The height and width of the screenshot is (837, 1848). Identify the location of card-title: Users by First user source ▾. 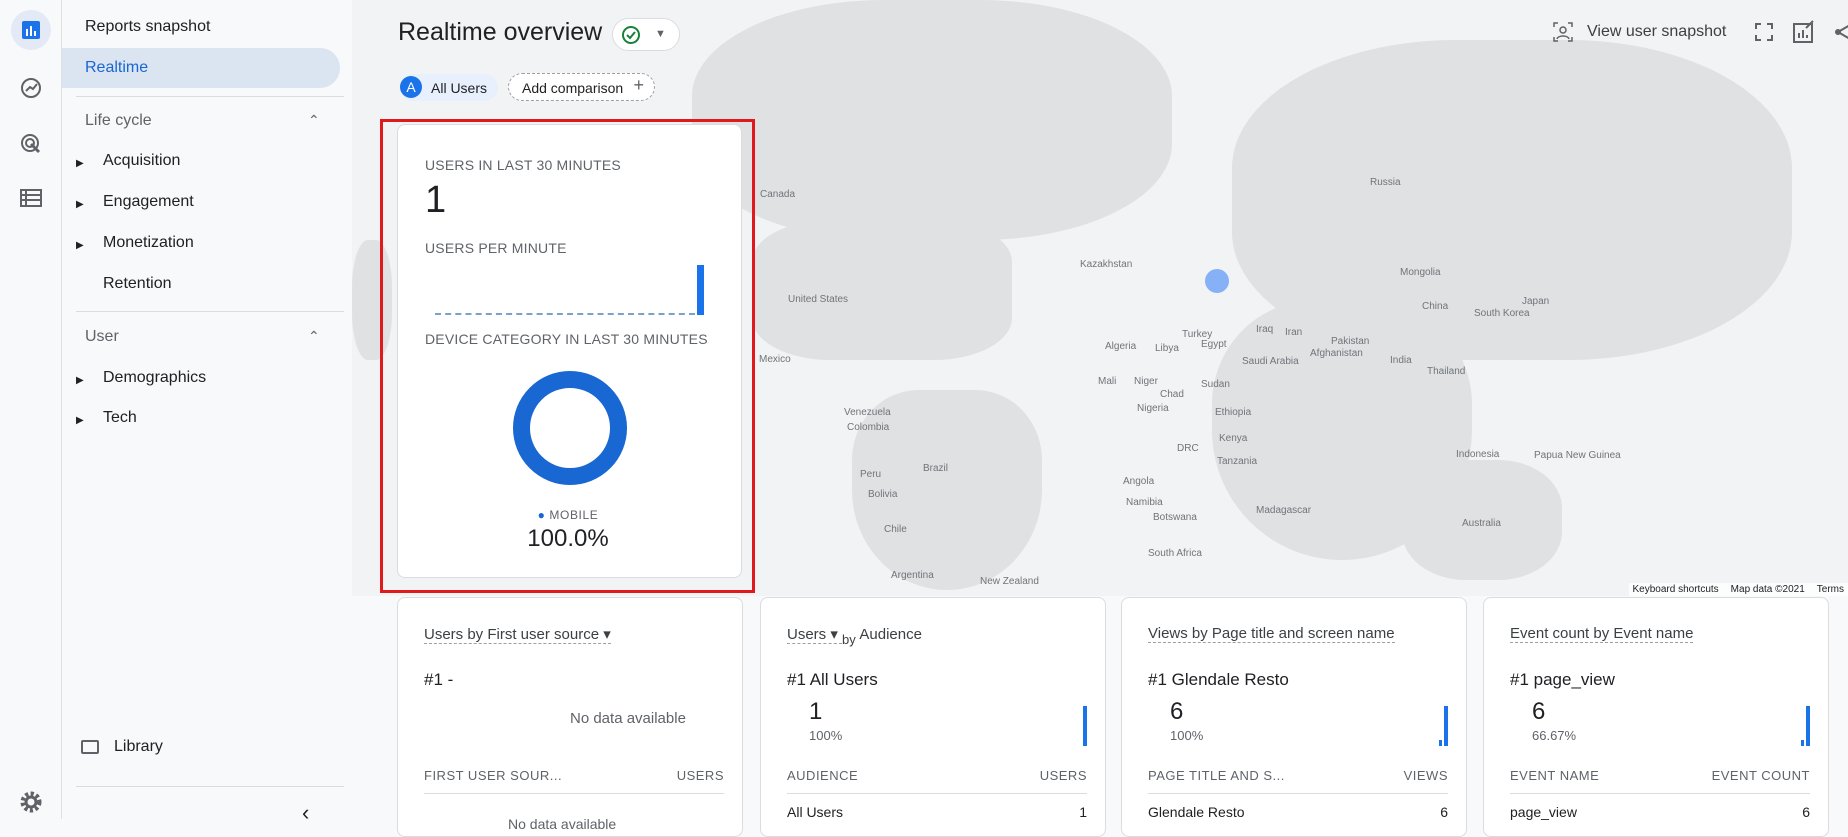
(517, 634).